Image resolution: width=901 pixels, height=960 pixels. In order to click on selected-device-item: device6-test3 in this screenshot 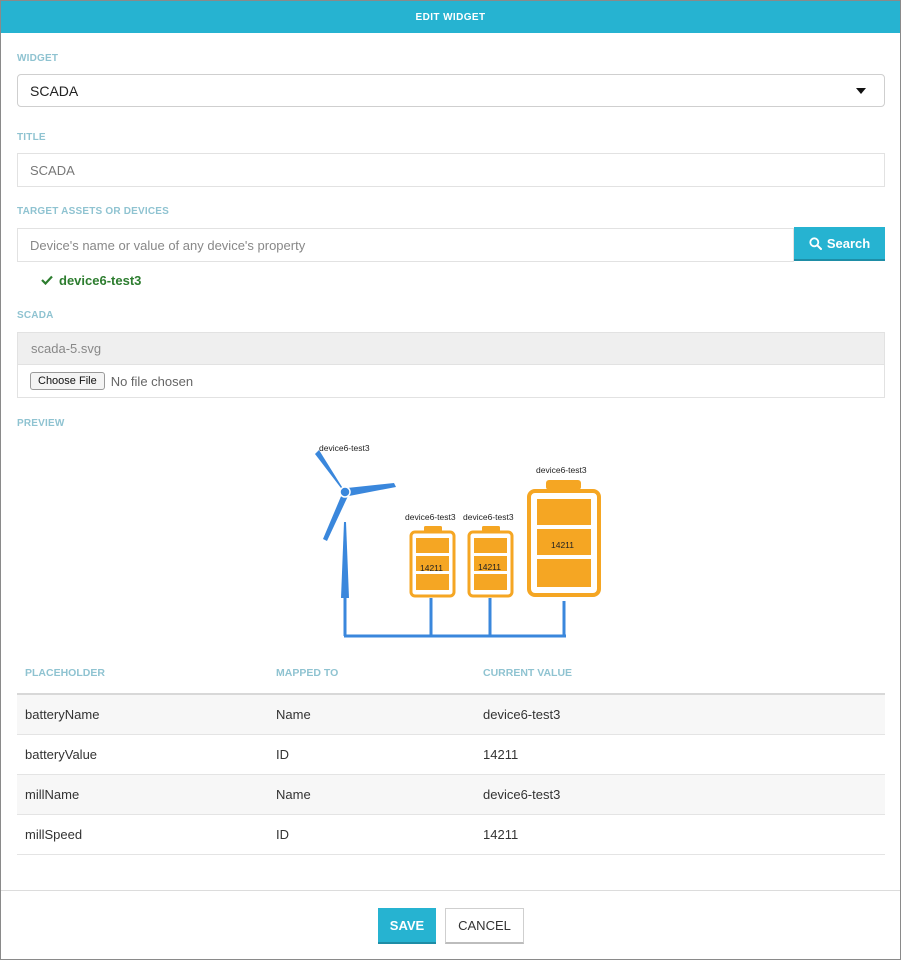, I will do `click(91, 280)`.